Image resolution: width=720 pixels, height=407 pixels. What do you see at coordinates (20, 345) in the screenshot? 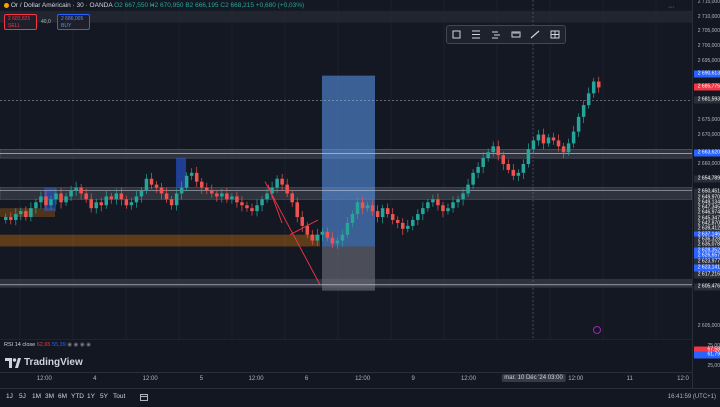
I see `rsi-title: RSI 14 close` at bounding box center [20, 345].